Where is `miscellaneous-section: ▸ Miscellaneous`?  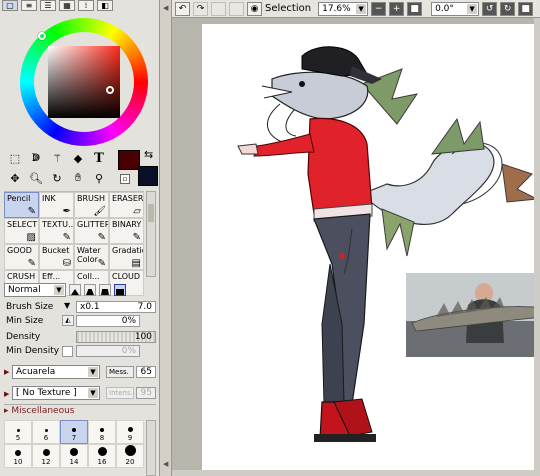
miscellaneous-section: ▸ Miscellaneous is located at coordinates (80, 410).